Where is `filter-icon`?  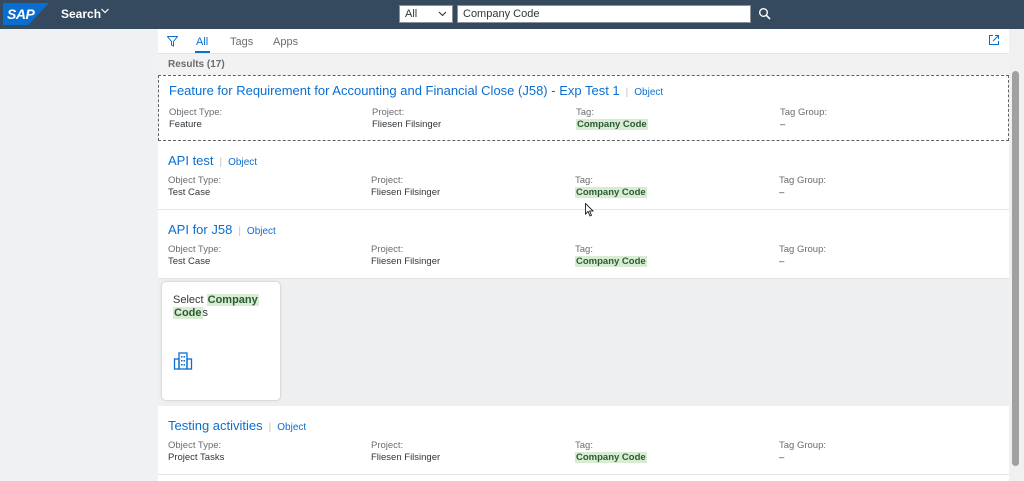 filter-icon is located at coordinates (172, 41).